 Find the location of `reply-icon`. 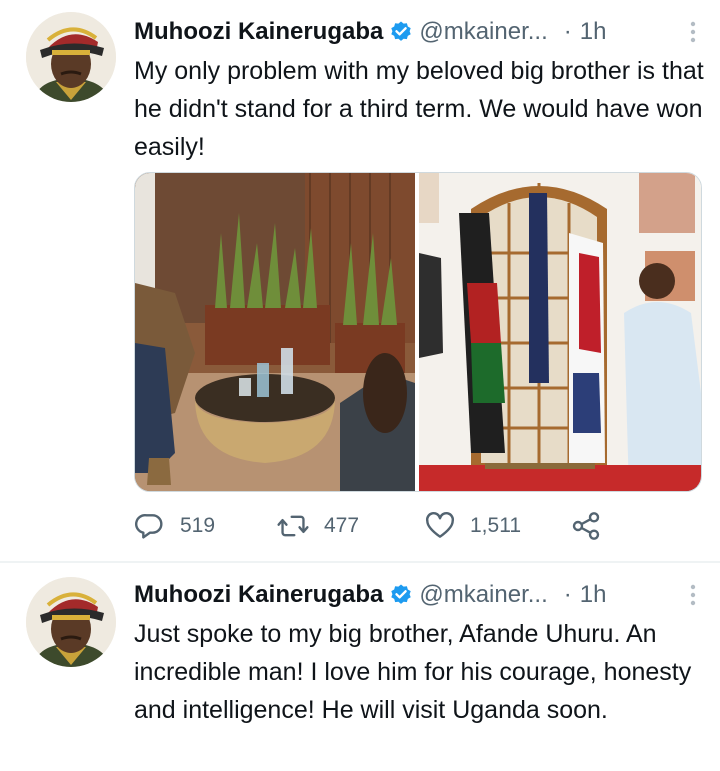

reply-icon is located at coordinates (148, 526).